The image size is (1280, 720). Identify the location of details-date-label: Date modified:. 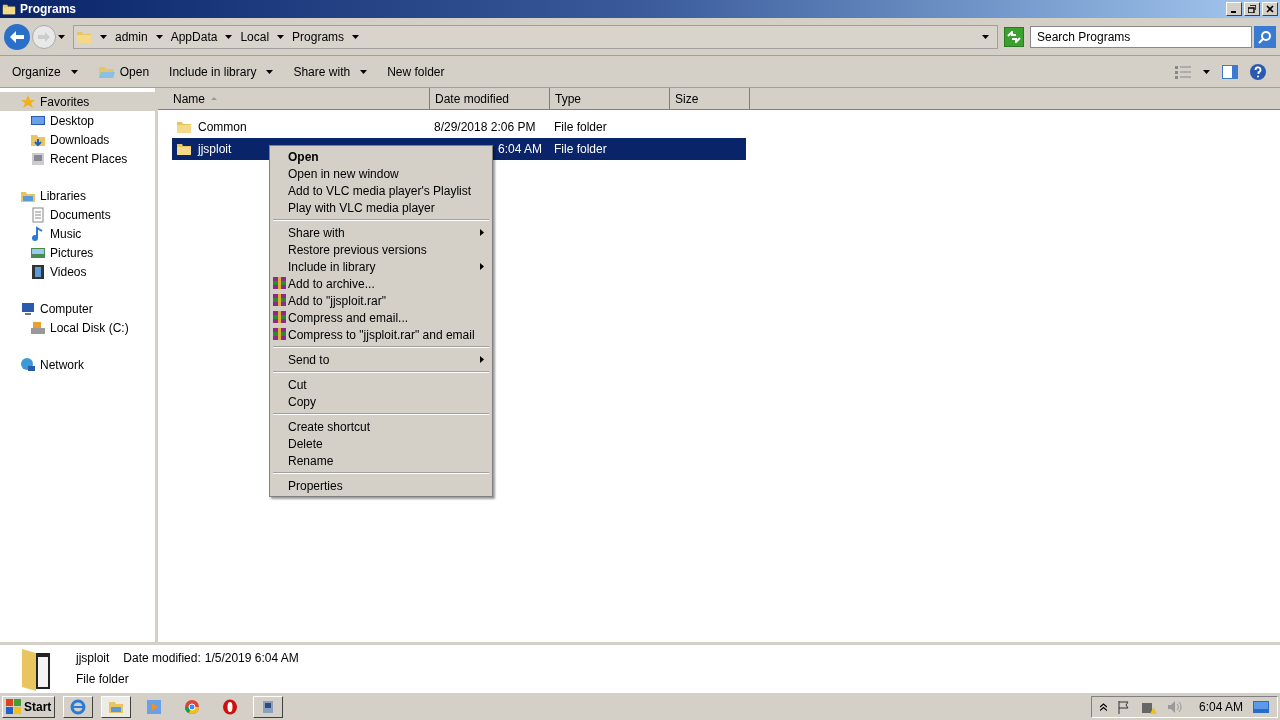
(162, 658).